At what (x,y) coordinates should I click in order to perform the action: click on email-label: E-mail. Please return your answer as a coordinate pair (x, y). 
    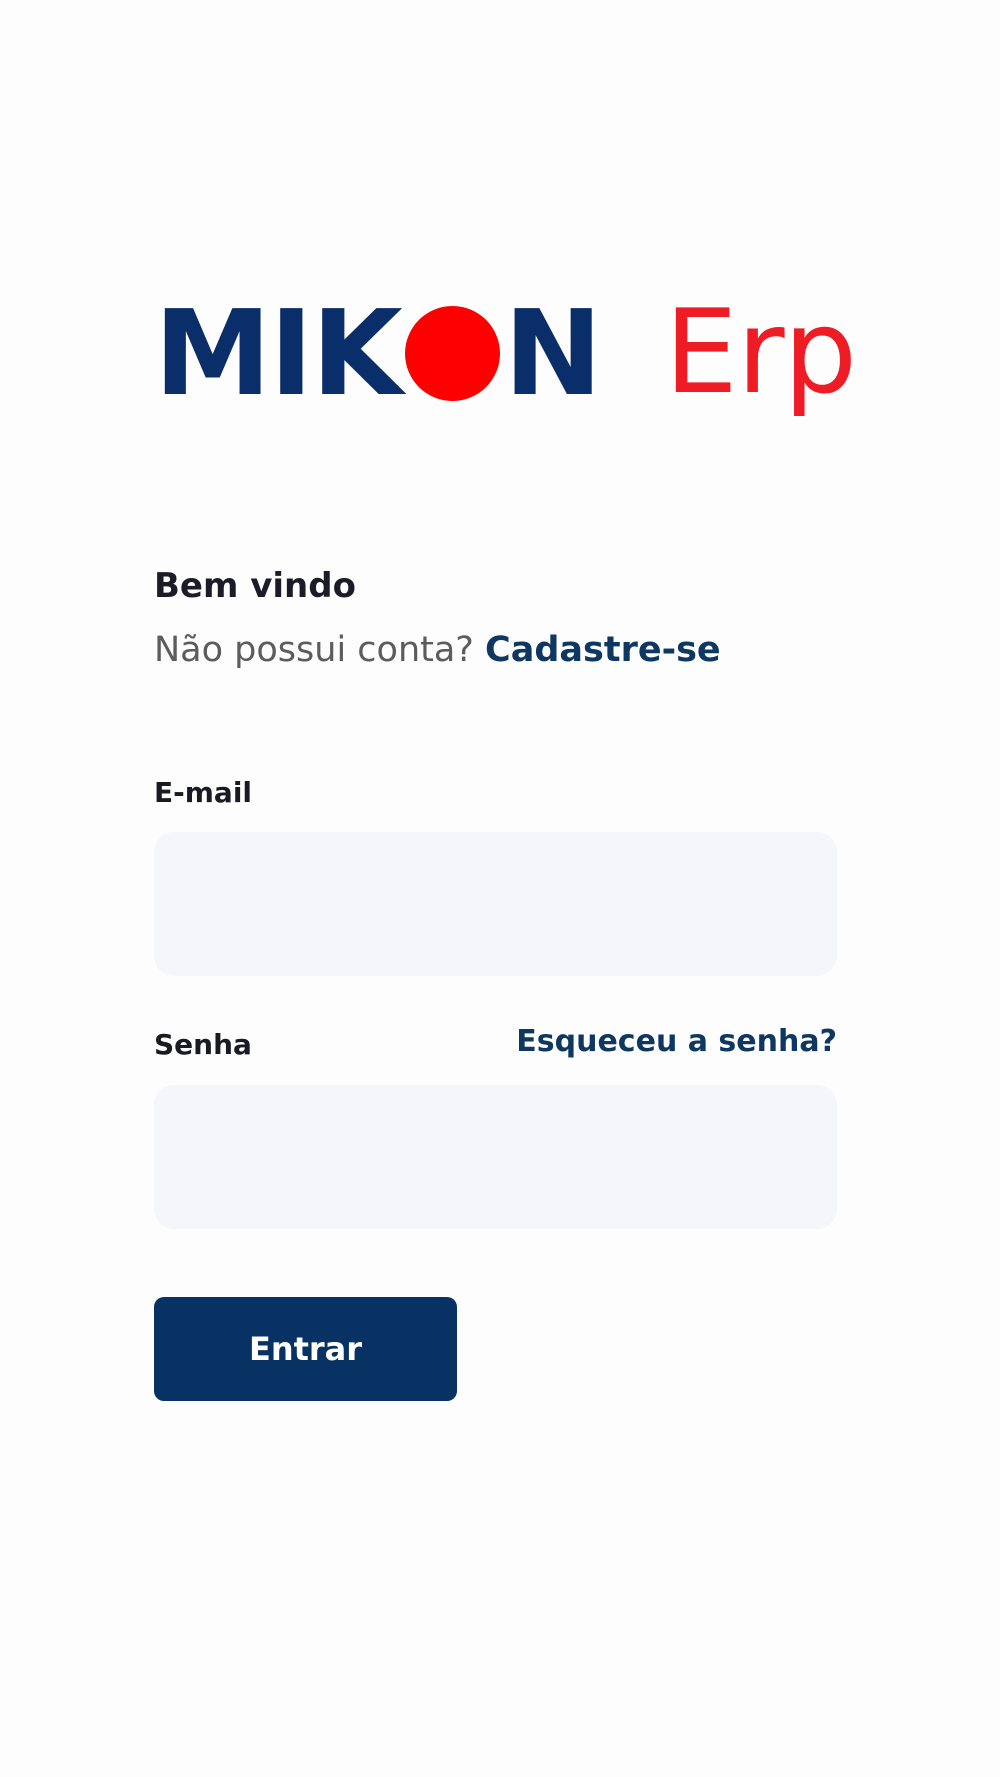
    Looking at the image, I should click on (203, 792).